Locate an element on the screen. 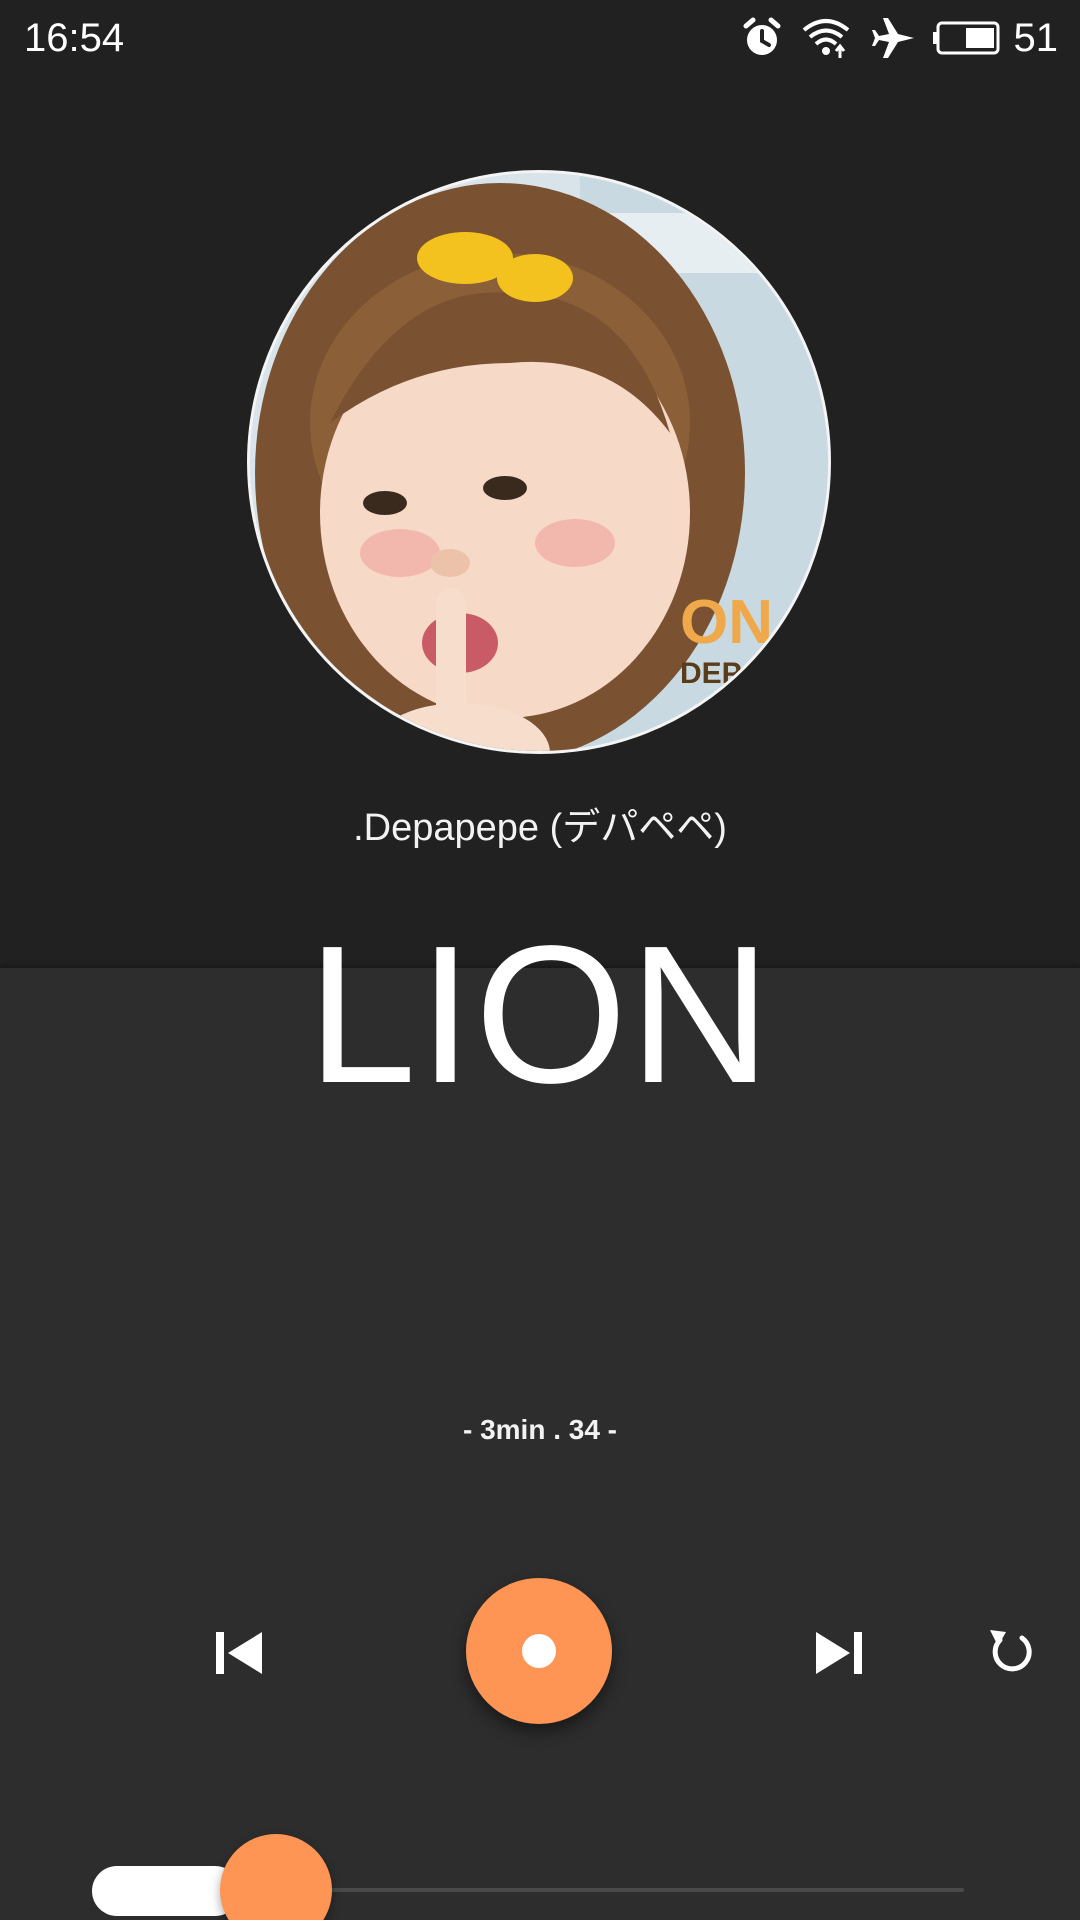 The height and width of the screenshot is (1920, 1080). replay-button is located at coordinates (1010, 1652).